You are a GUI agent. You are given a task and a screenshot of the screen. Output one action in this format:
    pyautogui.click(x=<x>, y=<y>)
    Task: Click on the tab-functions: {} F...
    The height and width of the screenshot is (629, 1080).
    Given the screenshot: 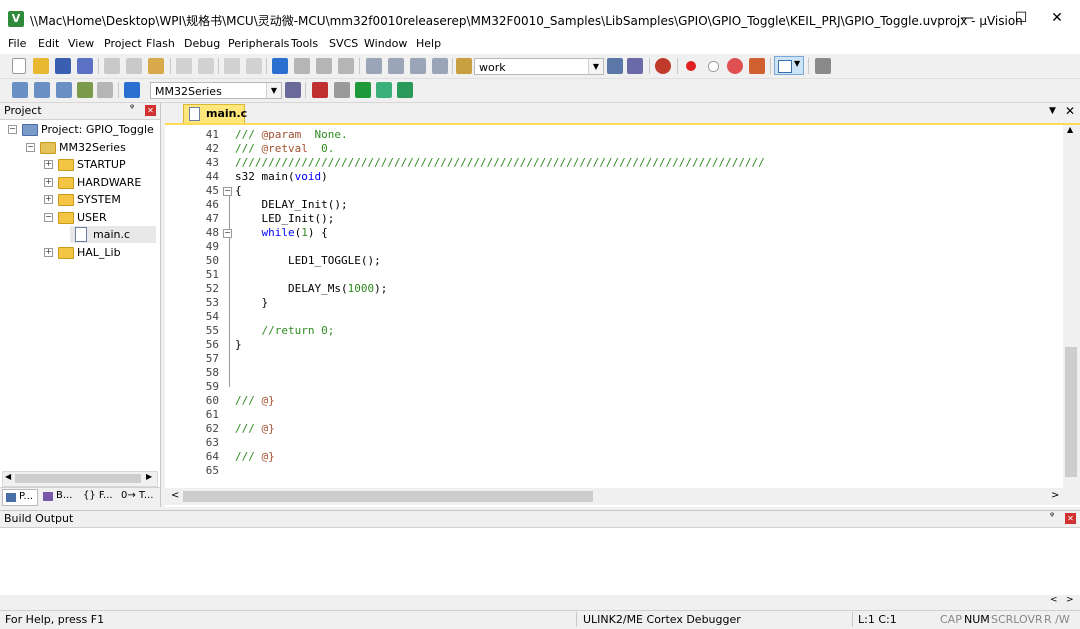 What is the action you would take?
    pyautogui.click(x=98, y=497)
    